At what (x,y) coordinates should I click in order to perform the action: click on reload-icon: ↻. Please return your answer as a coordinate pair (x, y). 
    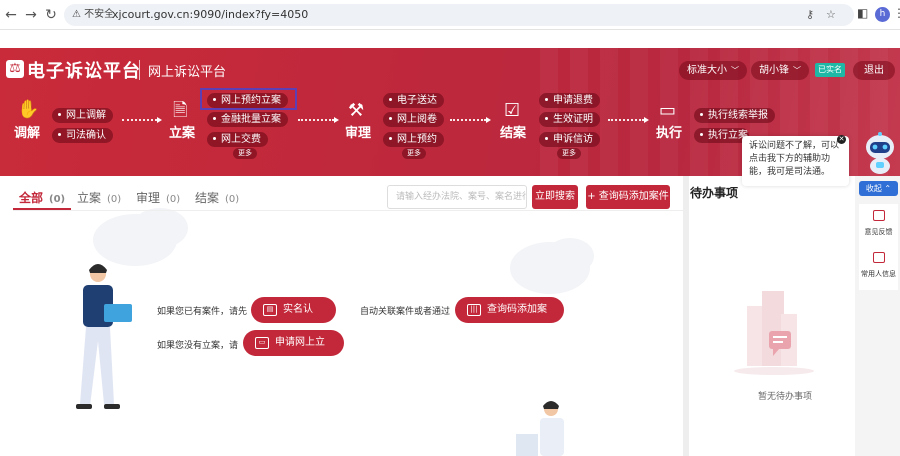
    Looking at the image, I should click on (51, 15).